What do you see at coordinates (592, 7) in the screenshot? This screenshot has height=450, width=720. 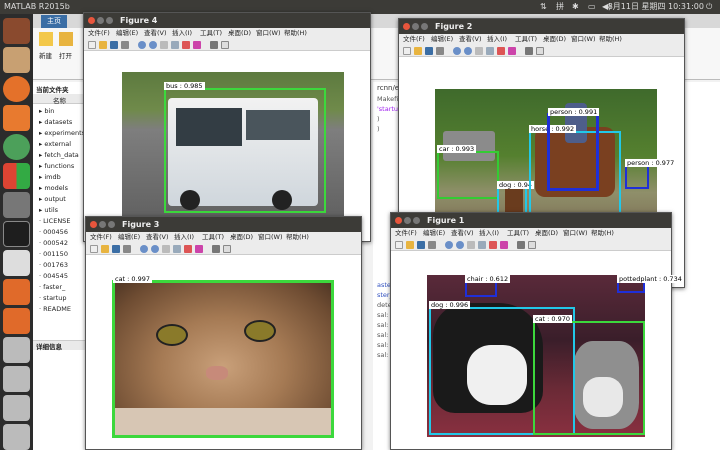 I see `battery-icon: ▭` at bounding box center [592, 7].